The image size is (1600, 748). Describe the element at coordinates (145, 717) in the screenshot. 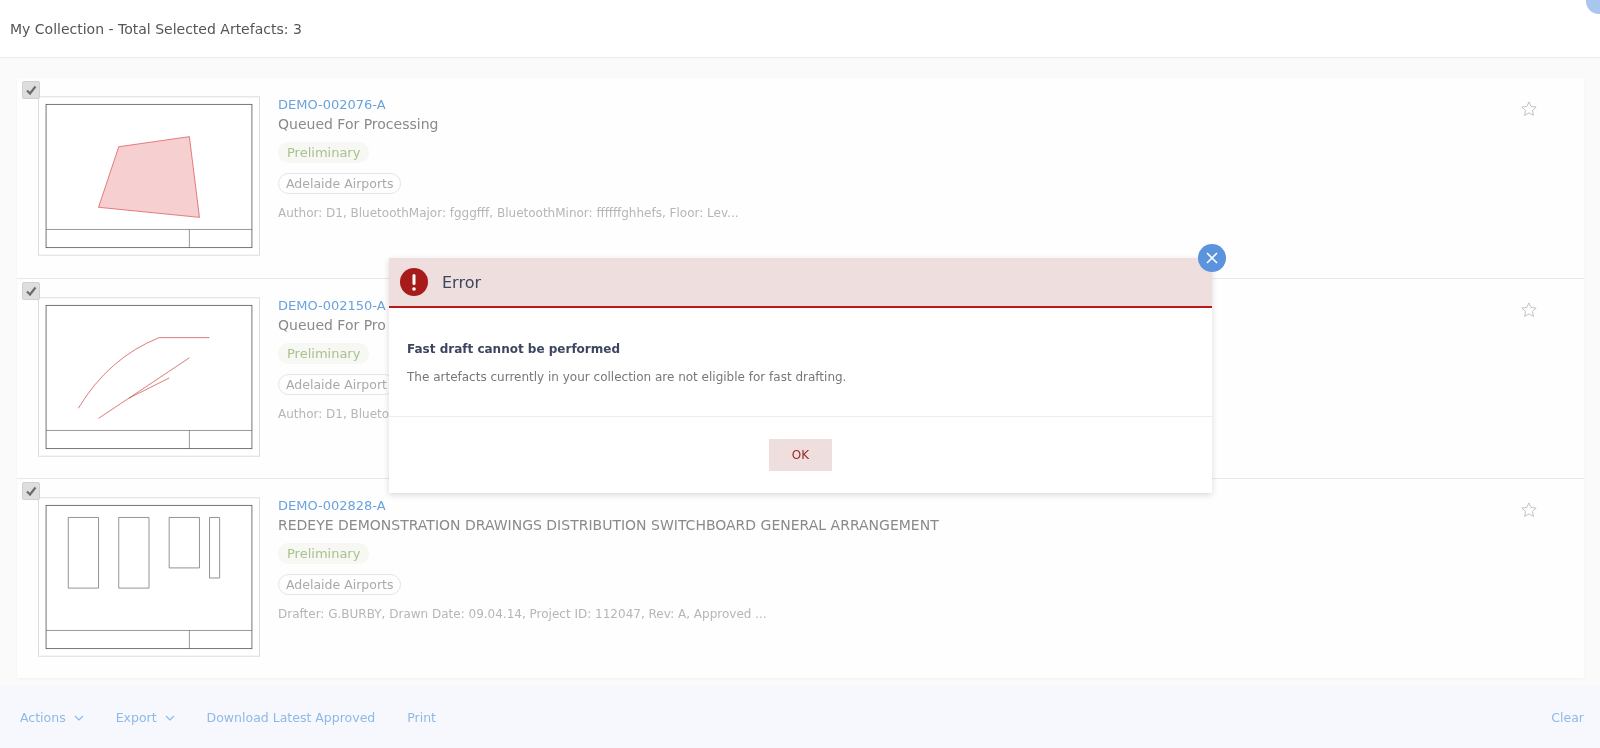

I see `dropdown-button: Export` at that location.